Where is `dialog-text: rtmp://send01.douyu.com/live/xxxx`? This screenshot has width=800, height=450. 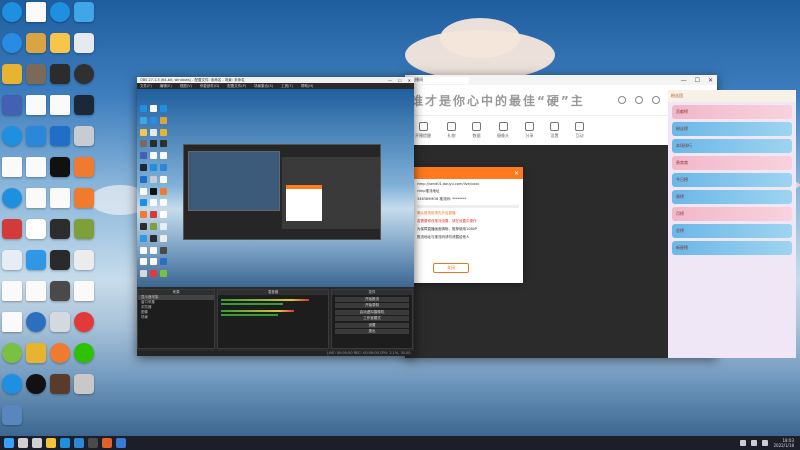 dialog-text: rtmp://send01.douyu.com/live/xxxx is located at coordinates (468, 184).